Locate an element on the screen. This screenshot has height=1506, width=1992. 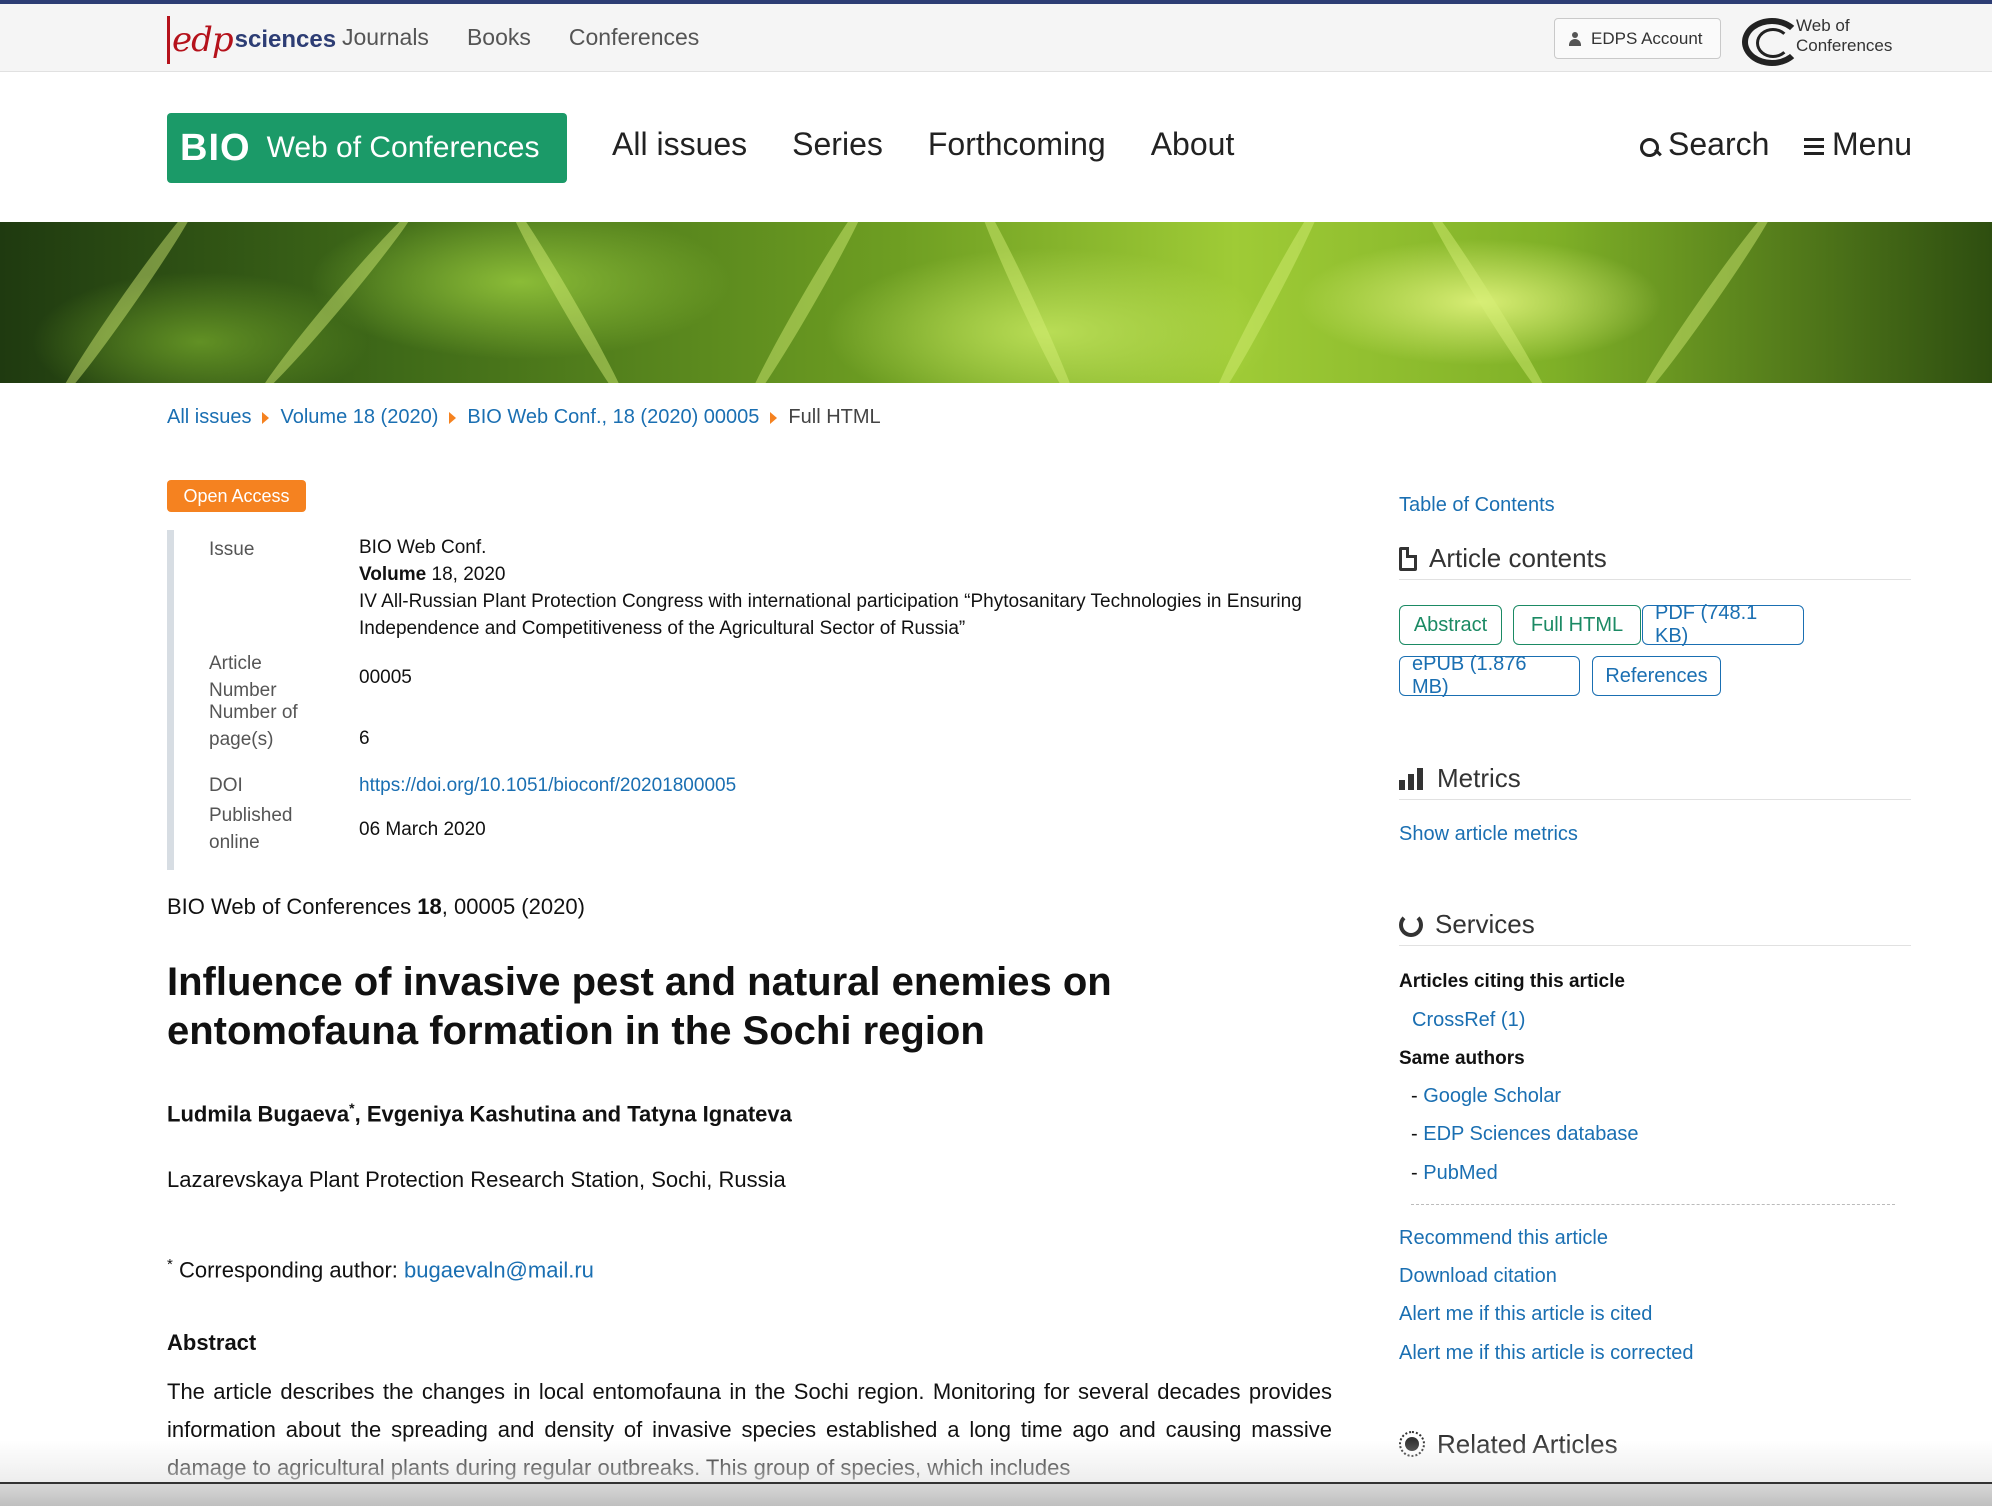
pages-label-line2: page(s) is located at coordinates (241, 739).